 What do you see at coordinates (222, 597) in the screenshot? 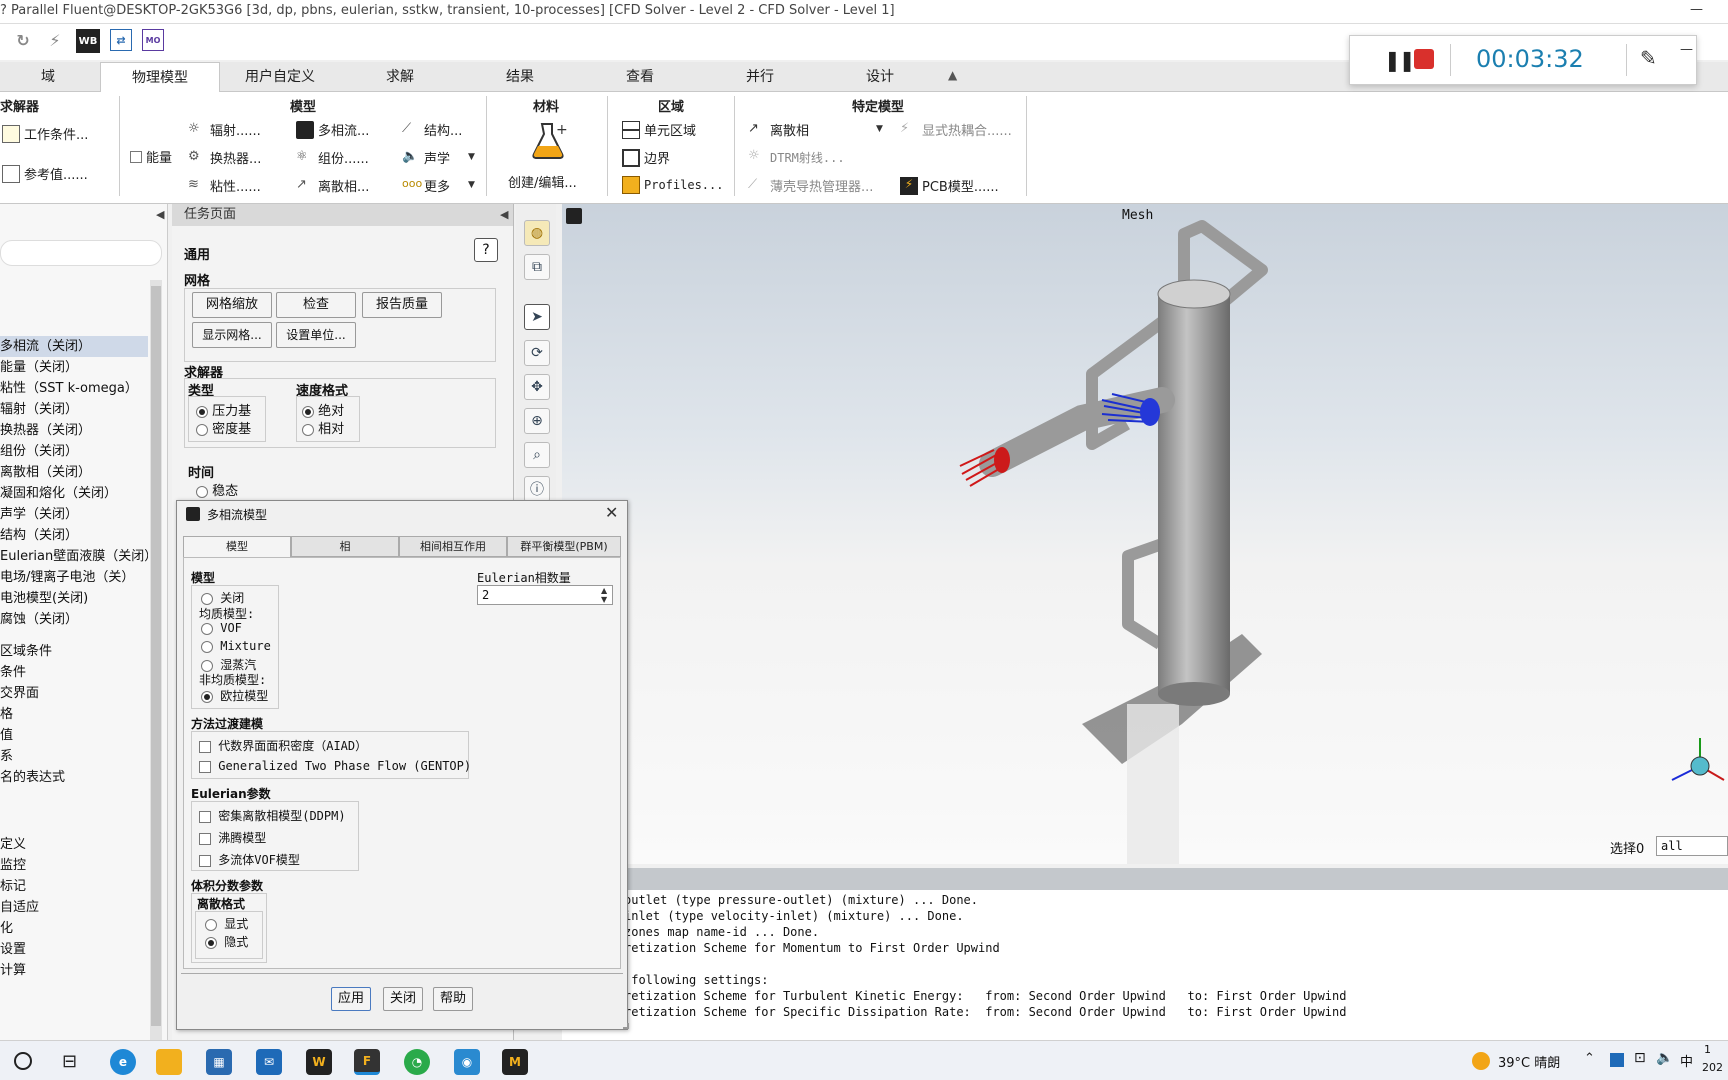
I see `model-off-radio: 关闭` at bounding box center [222, 597].